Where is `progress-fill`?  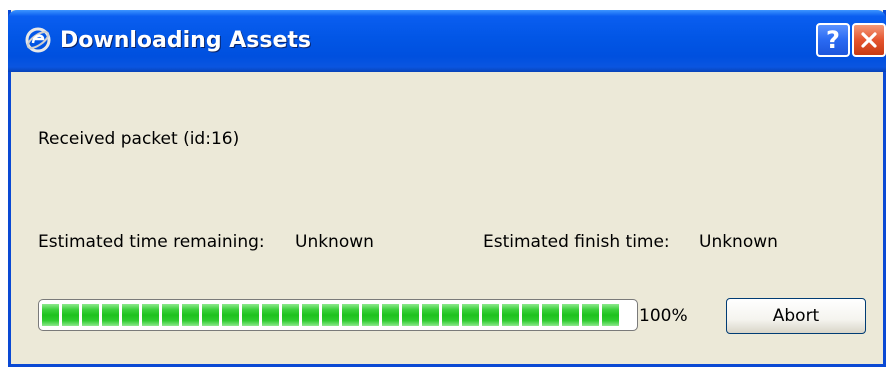
progress-fill is located at coordinates (338, 315).